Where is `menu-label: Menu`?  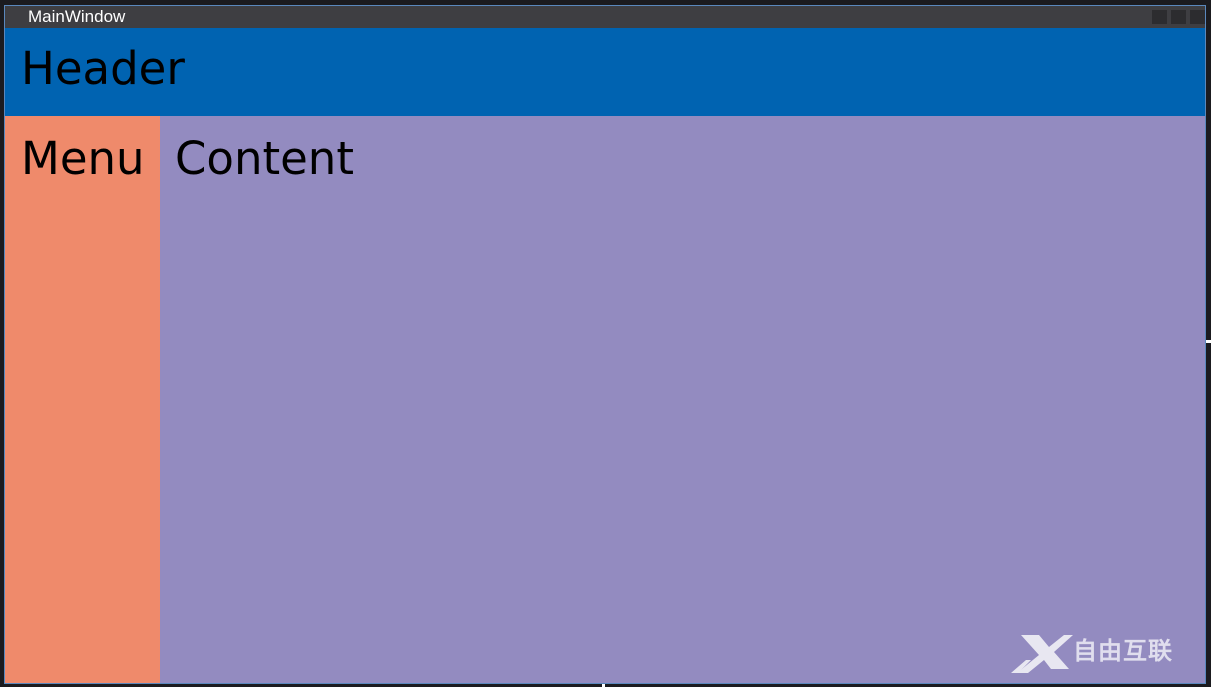 menu-label: Menu is located at coordinates (83, 158).